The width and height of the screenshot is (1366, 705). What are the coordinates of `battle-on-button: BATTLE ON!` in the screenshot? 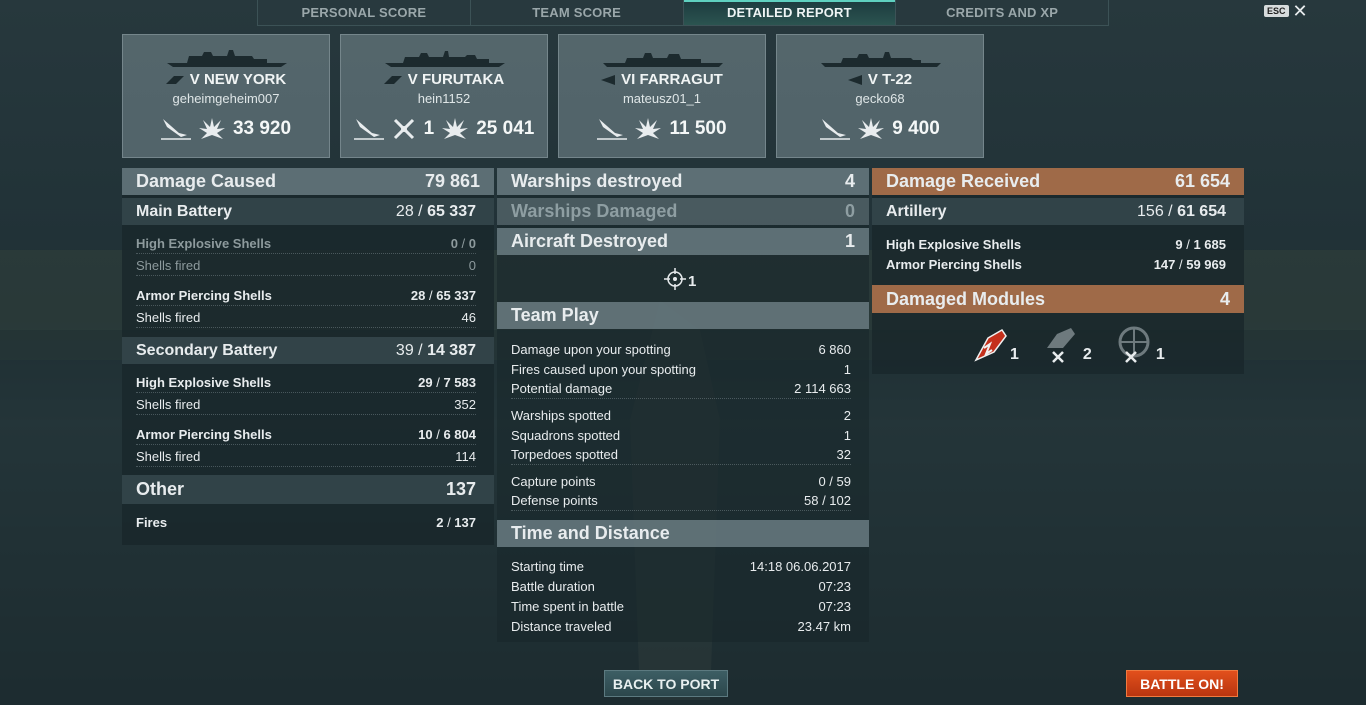 It's located at (1182, 683).